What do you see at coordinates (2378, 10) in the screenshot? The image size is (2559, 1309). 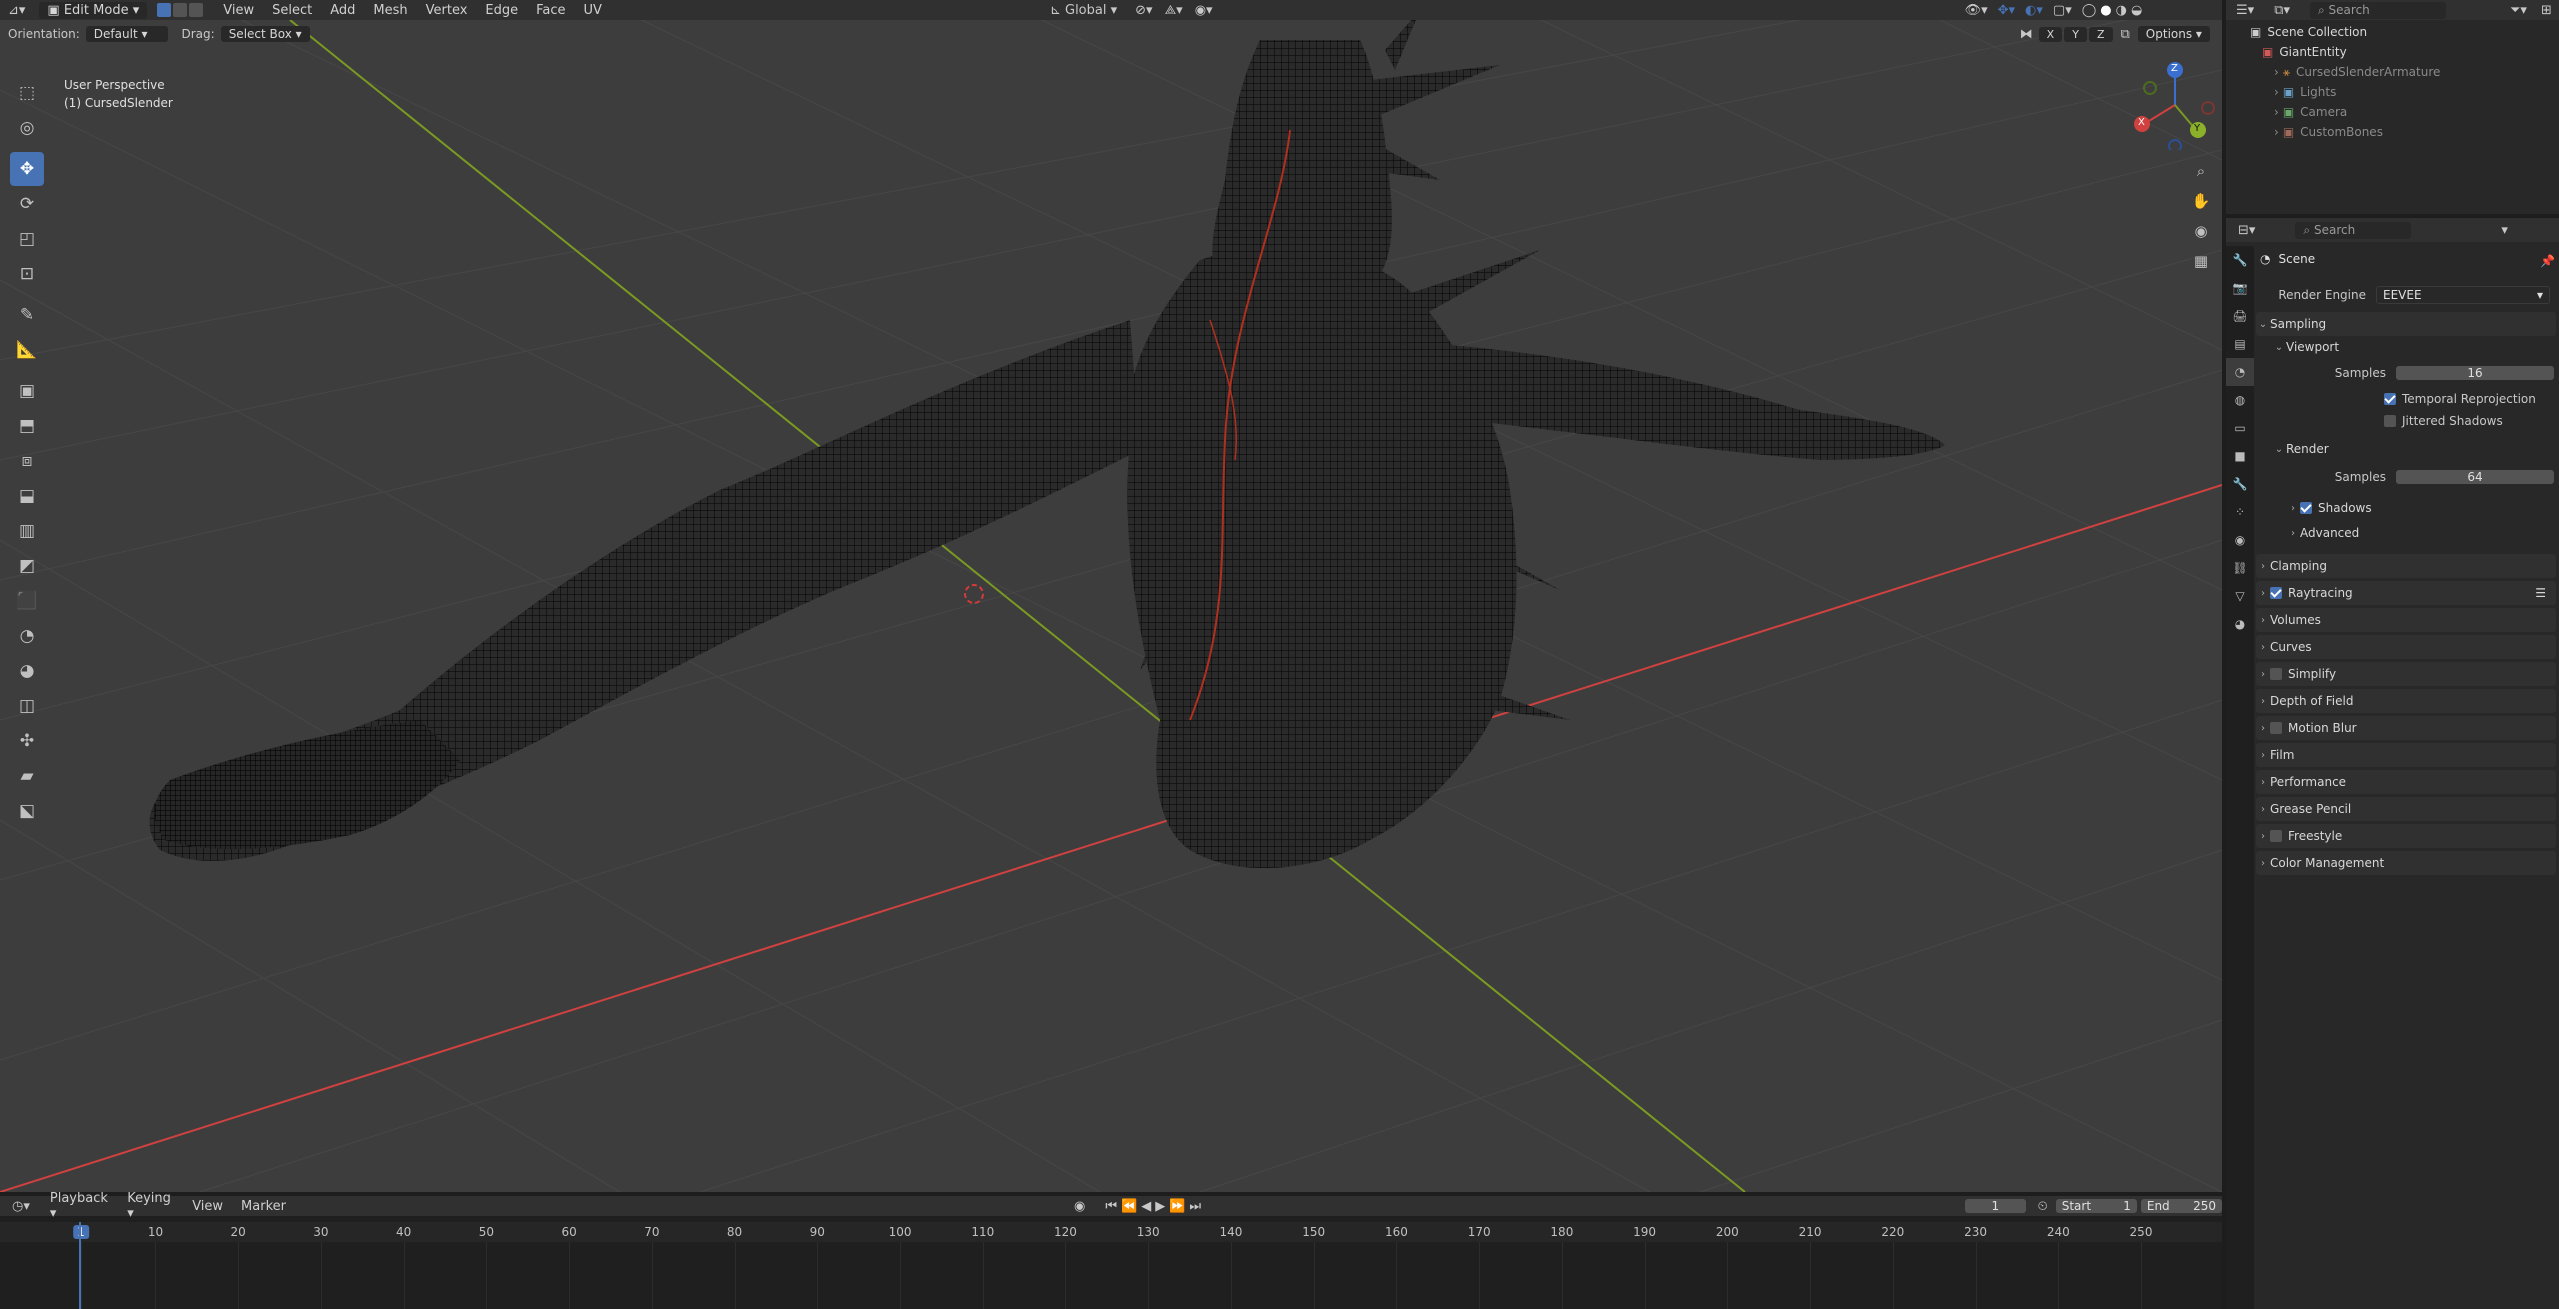 I see `outliner-search-input: ⌕ Search` at bounding box center [2378, 10].